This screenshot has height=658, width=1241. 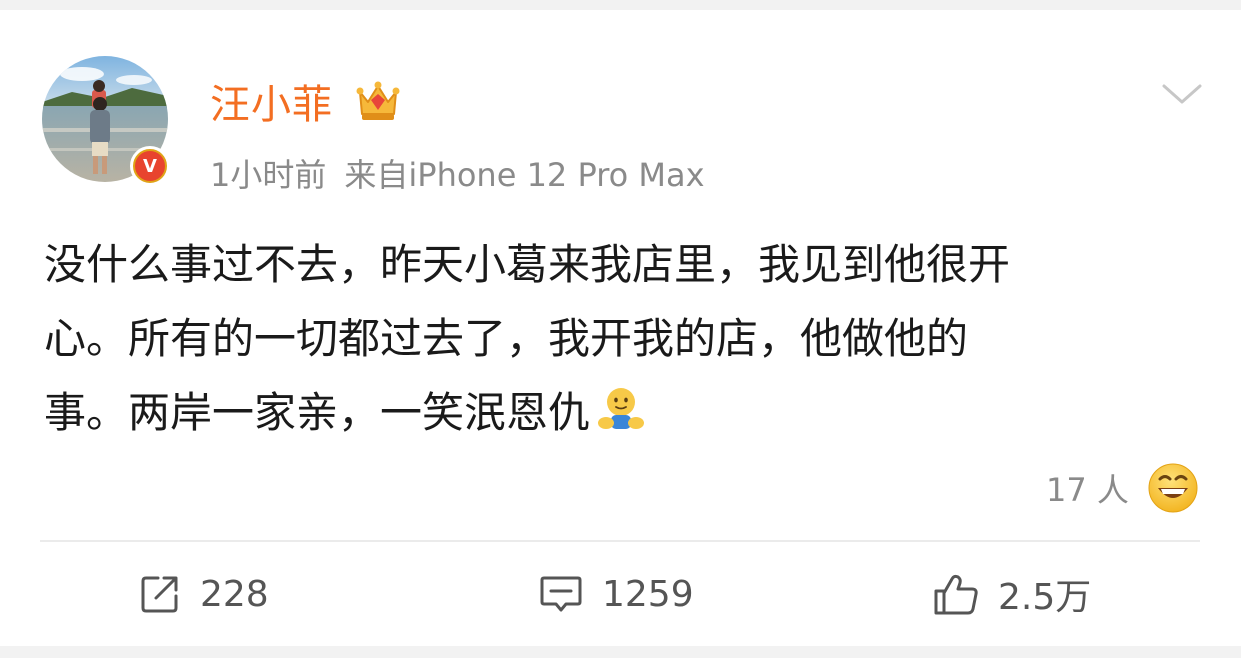 I want to click on verified-badge-label: V, so click(x=150, y=166).